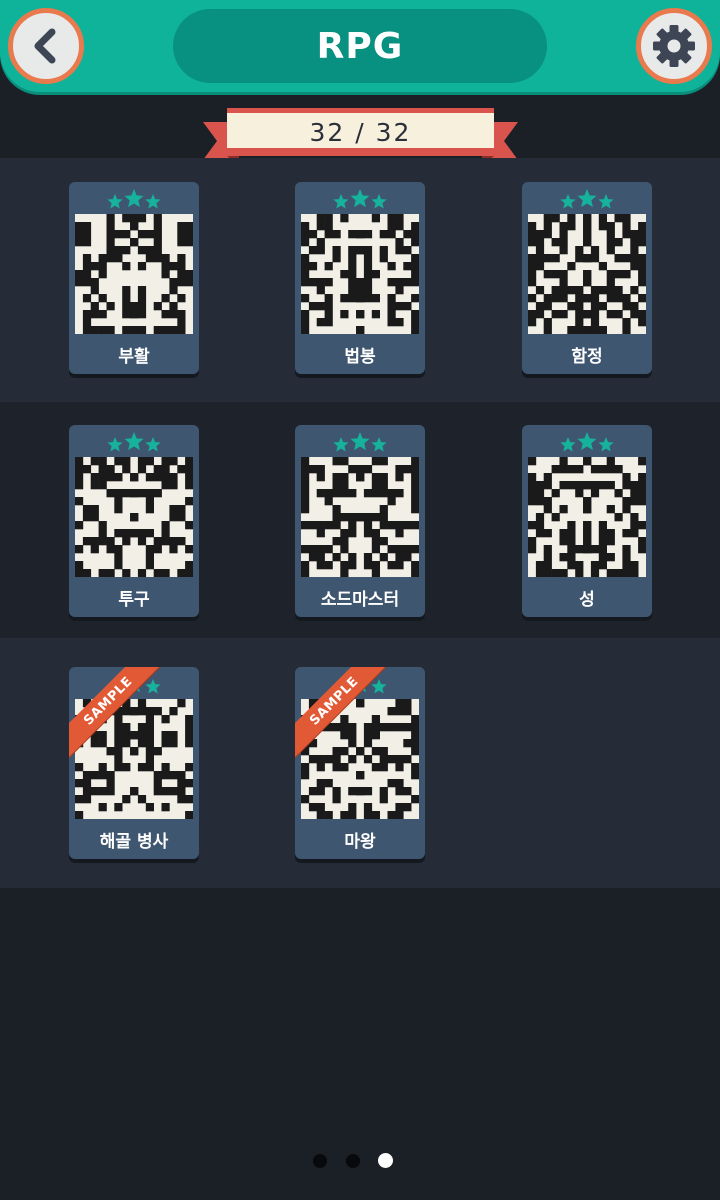 Image resolution: width=720 pixels, height=1200 pixels. Describe the element at coordinates (134, 356) in the screenshot. I see `puzzle-title: 부활` at that location.